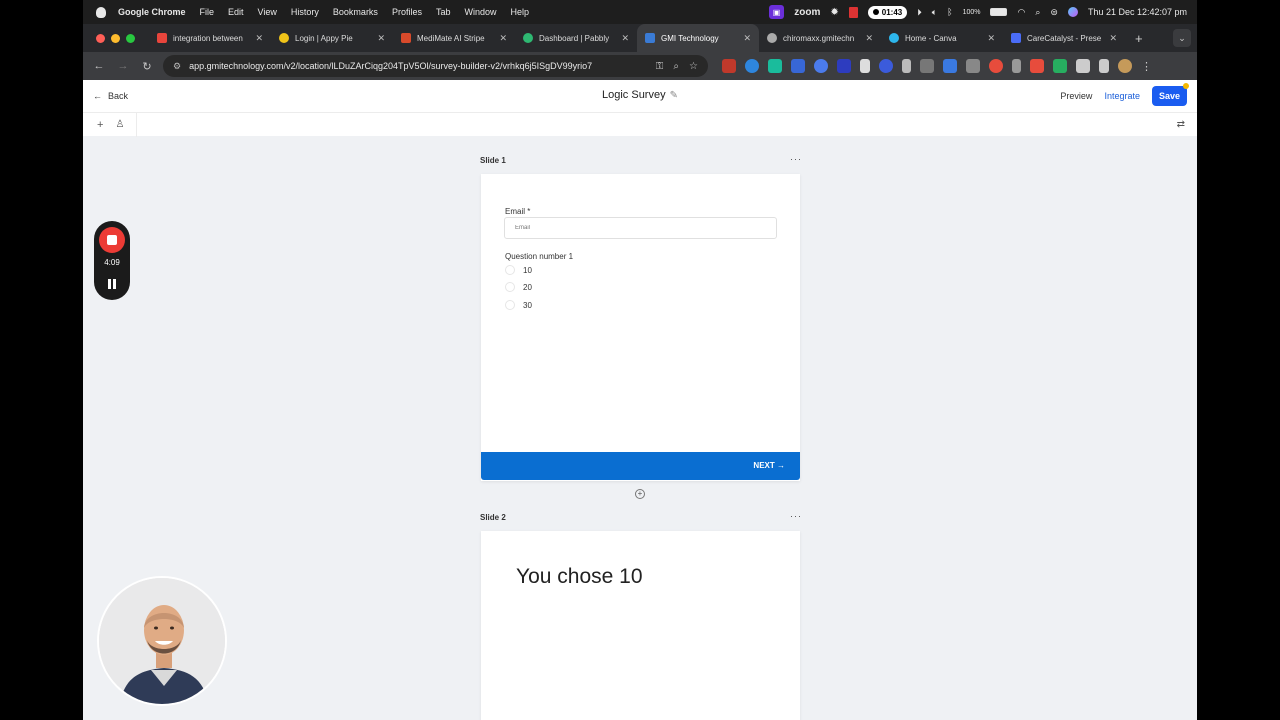  I want to click on forward-arrow-icon: →, so click(123, 66).